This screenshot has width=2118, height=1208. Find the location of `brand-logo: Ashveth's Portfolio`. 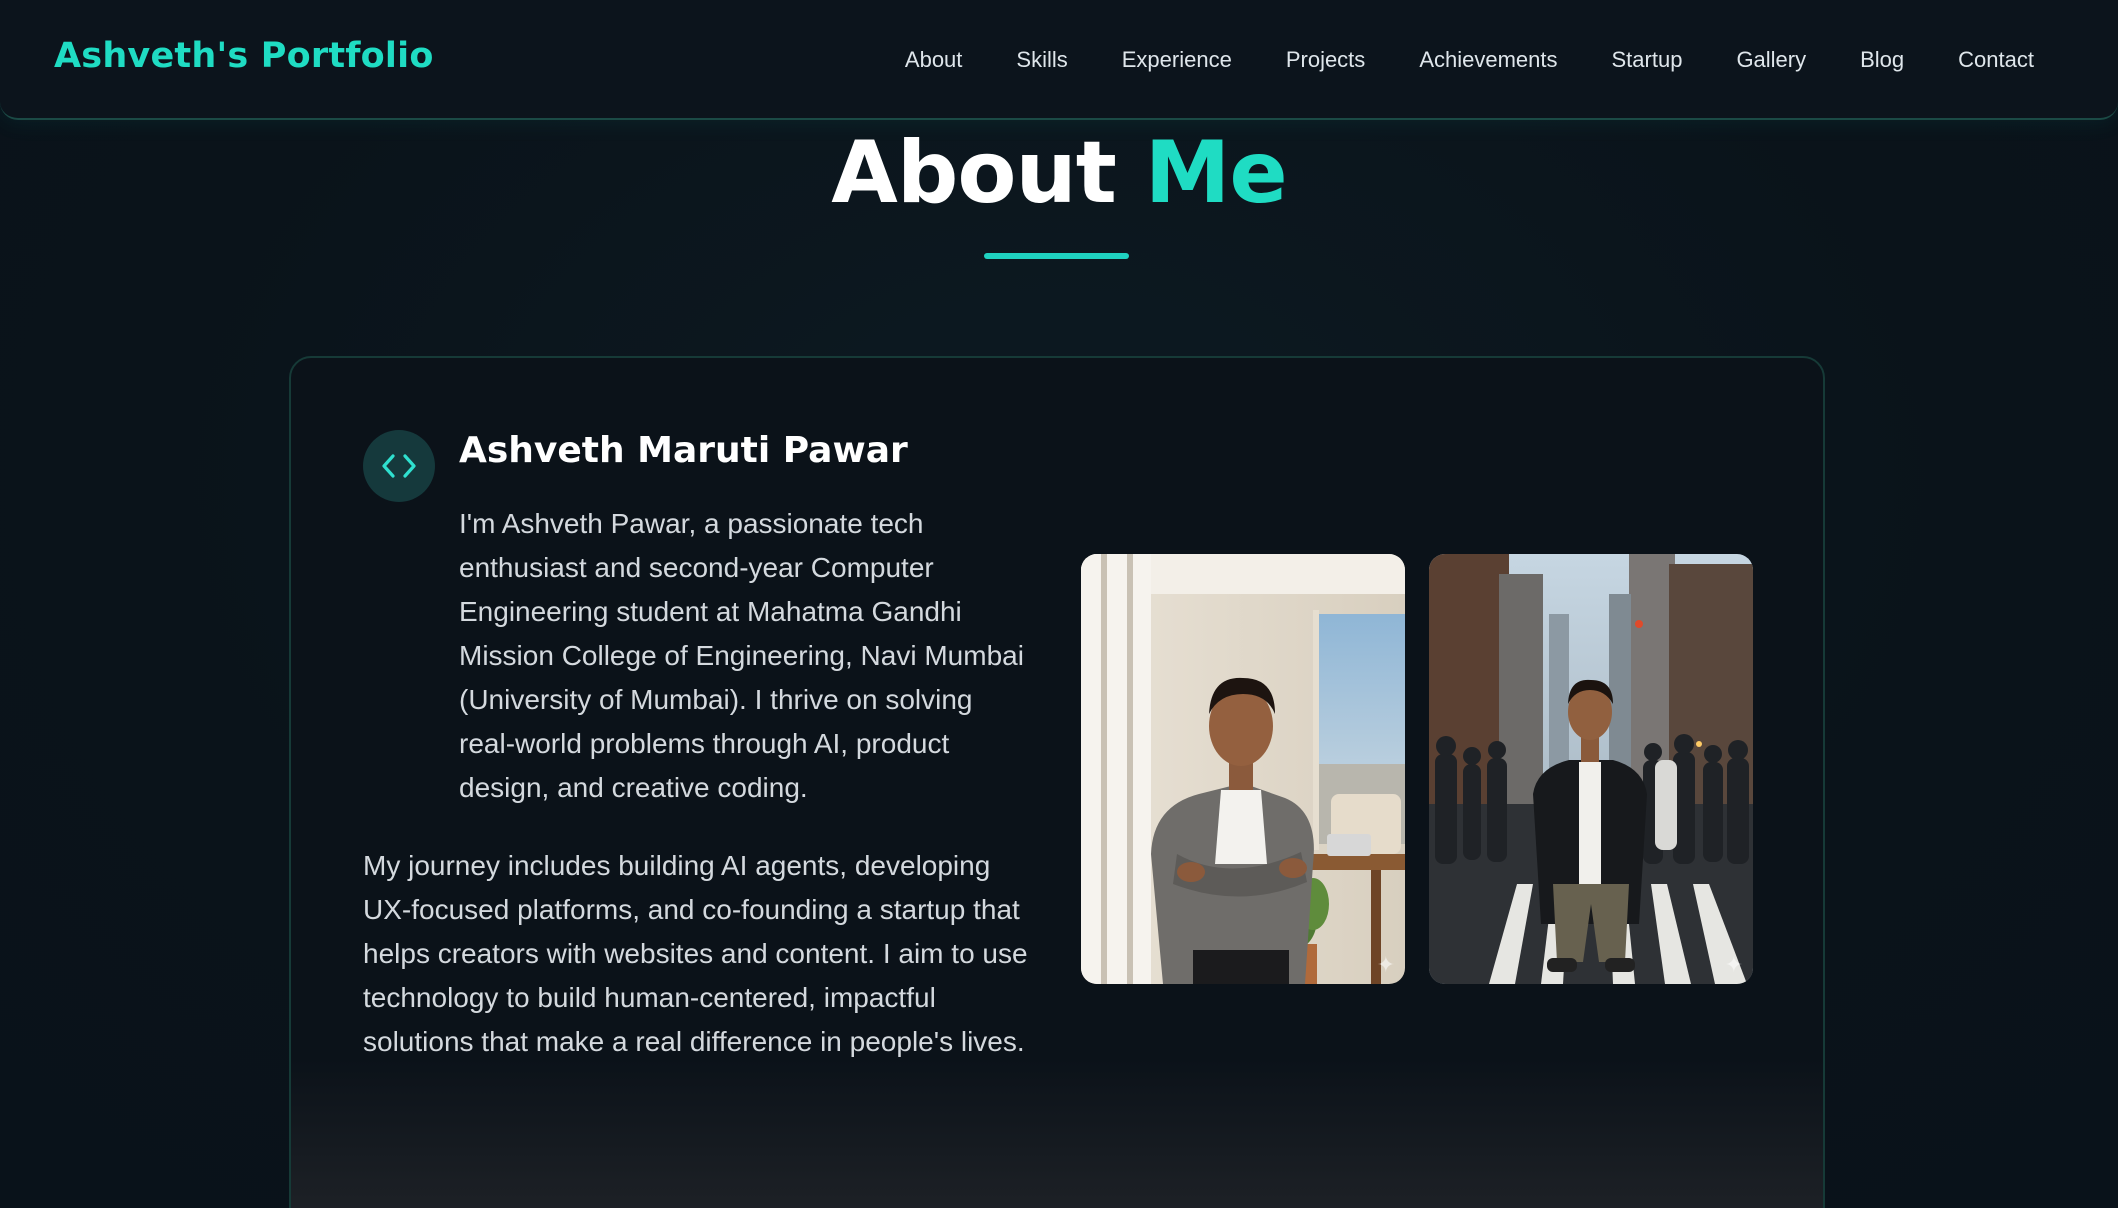

brand-logo: Ashveth's Portfolio is located at coordinates (244, 56).